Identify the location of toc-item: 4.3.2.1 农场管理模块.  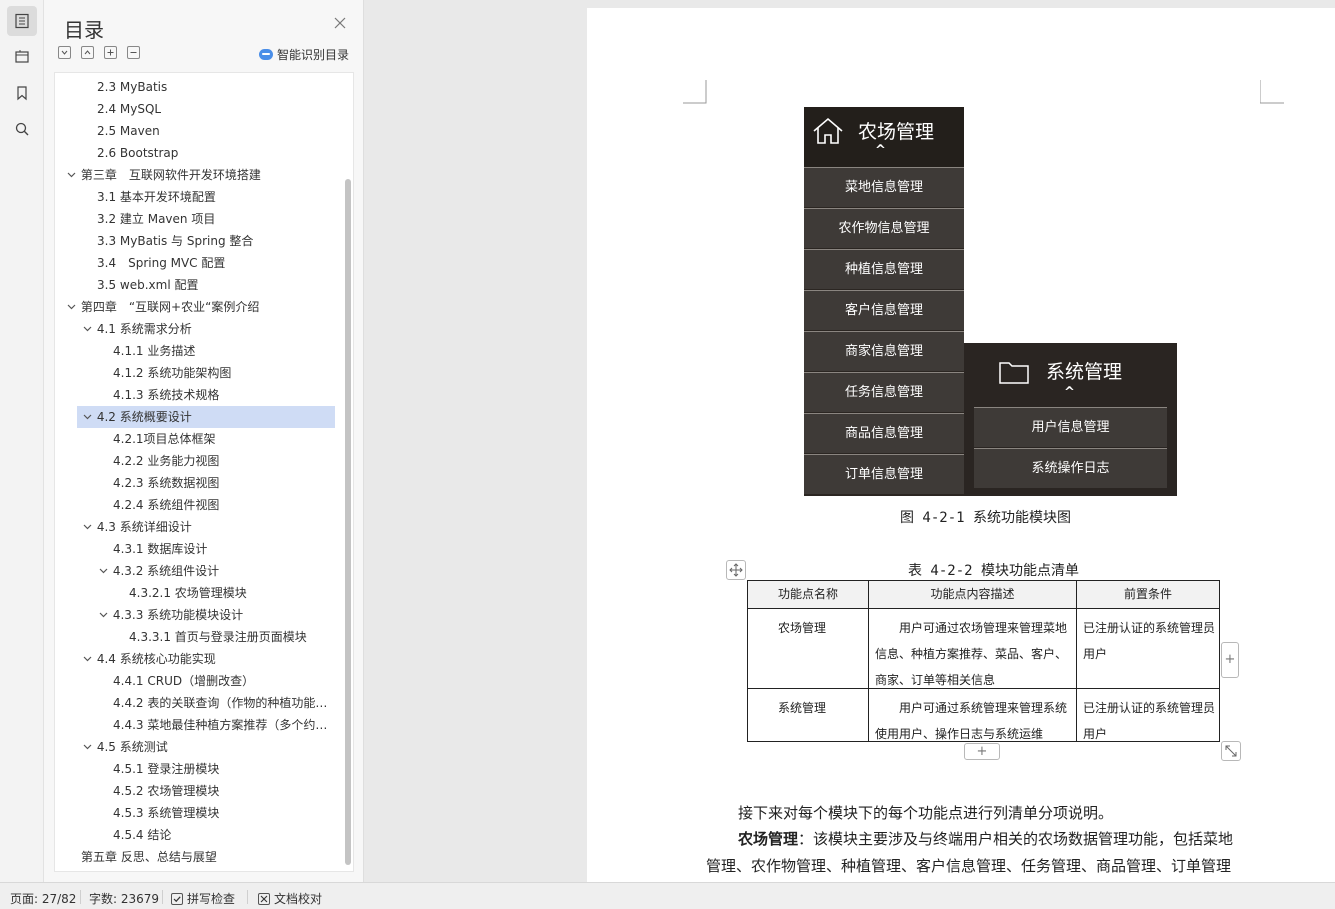
(195, 593).